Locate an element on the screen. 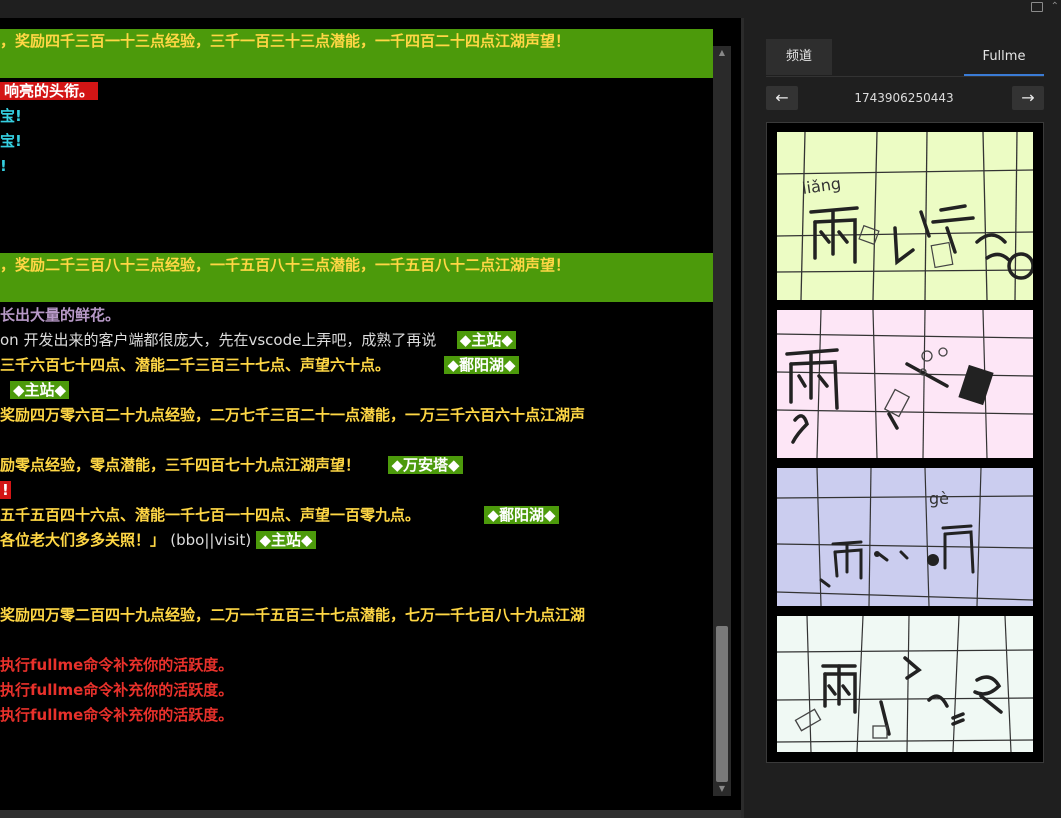  prev-captcha-button: ← is located at coordinates (782, 98).